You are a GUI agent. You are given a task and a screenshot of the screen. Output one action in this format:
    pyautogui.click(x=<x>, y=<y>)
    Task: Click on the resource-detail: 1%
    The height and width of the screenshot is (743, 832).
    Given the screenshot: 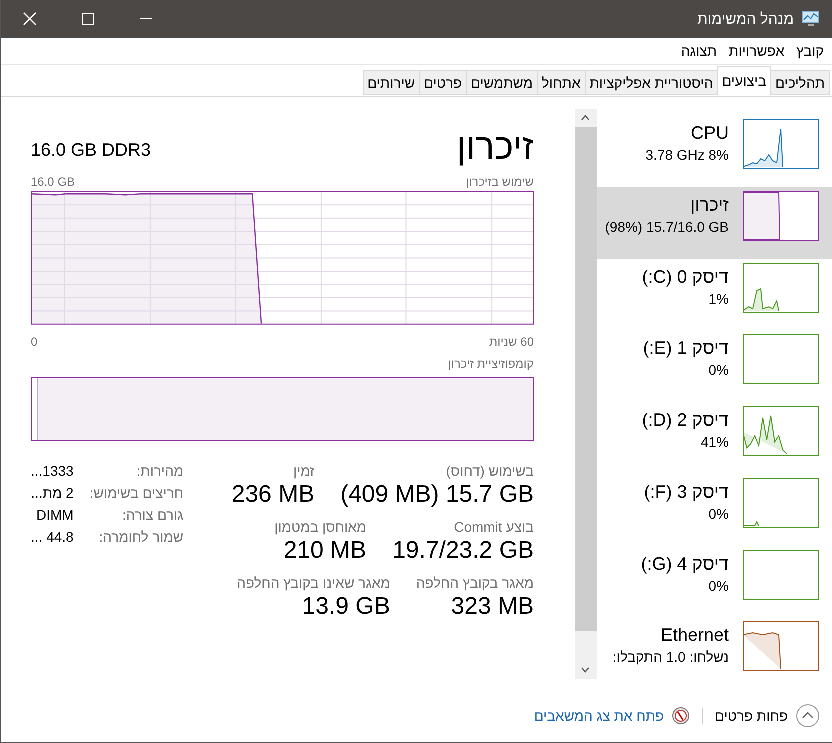 What is the action you would take?
    pyautogui.click(x=718, y=298)
    